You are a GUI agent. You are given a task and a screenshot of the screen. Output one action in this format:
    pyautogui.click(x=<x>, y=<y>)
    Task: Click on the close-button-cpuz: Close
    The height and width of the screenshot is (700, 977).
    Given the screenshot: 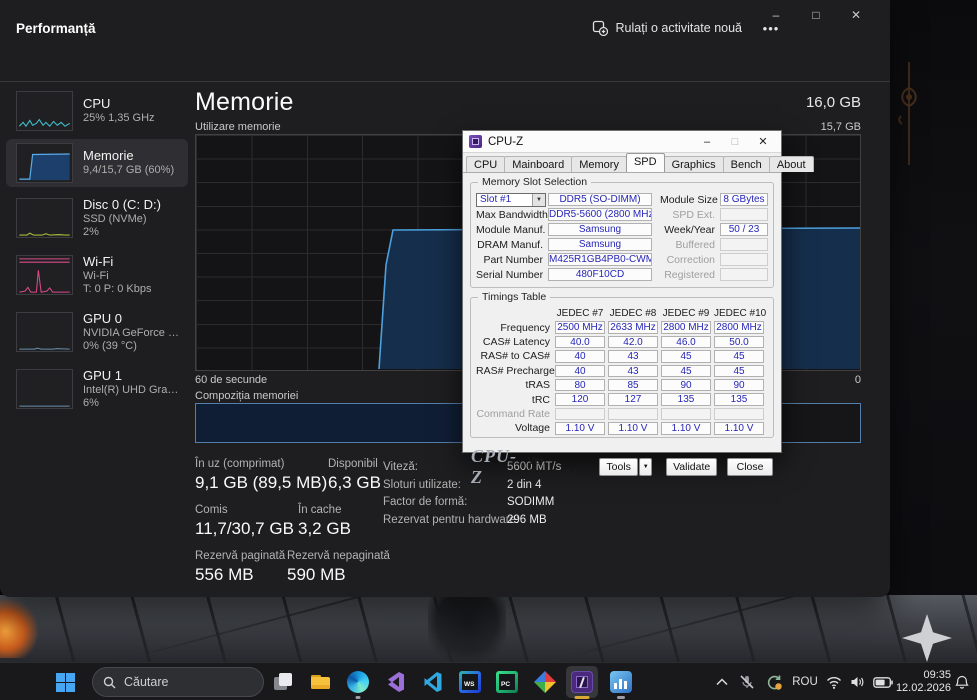 What is the action you would take?
    pyautogui.click(x=750, y=467)
    